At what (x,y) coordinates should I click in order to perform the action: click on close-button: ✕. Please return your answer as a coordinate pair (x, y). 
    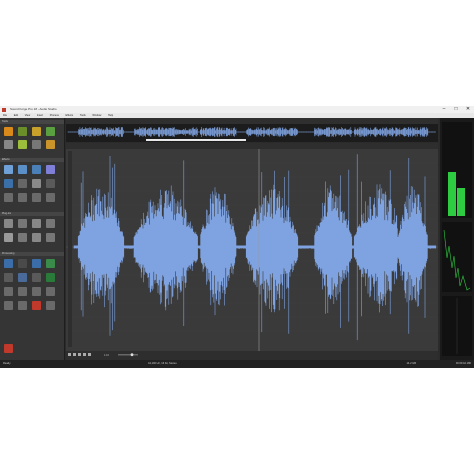
    Looking at the image, I should click on (468, 109).